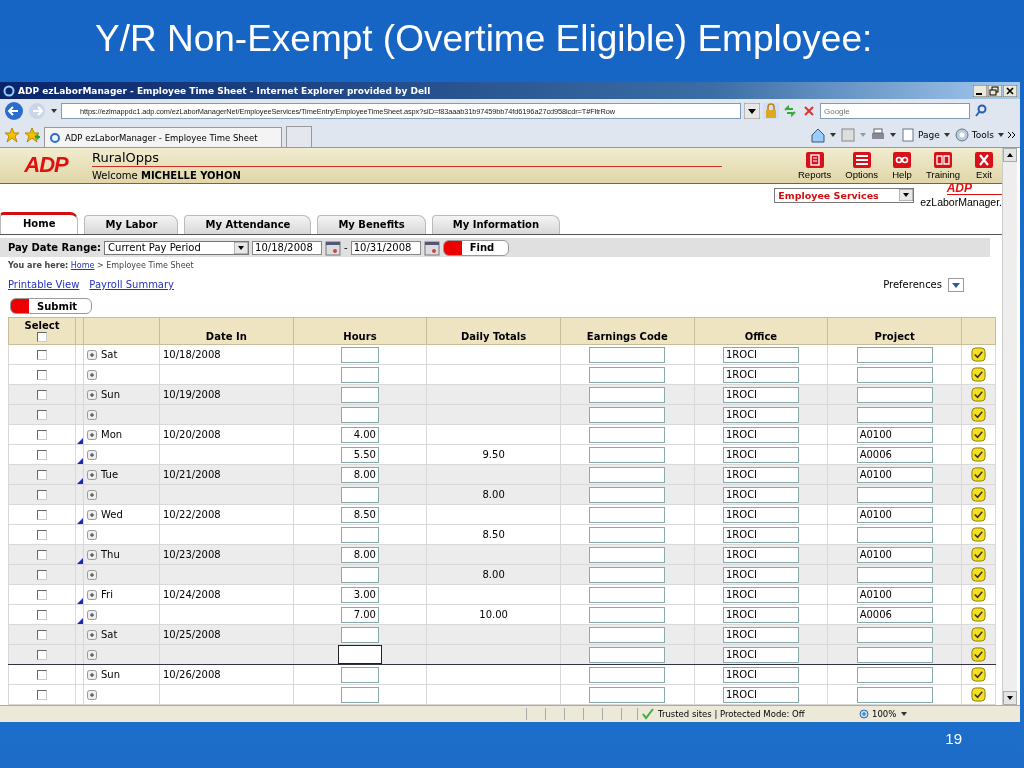 The width and height of the screenshot is (1024, 768). What do you see at coordinates (44, 284) in the screenshot?
I see `page-link: Printable View` at bounding box center [44, 284].